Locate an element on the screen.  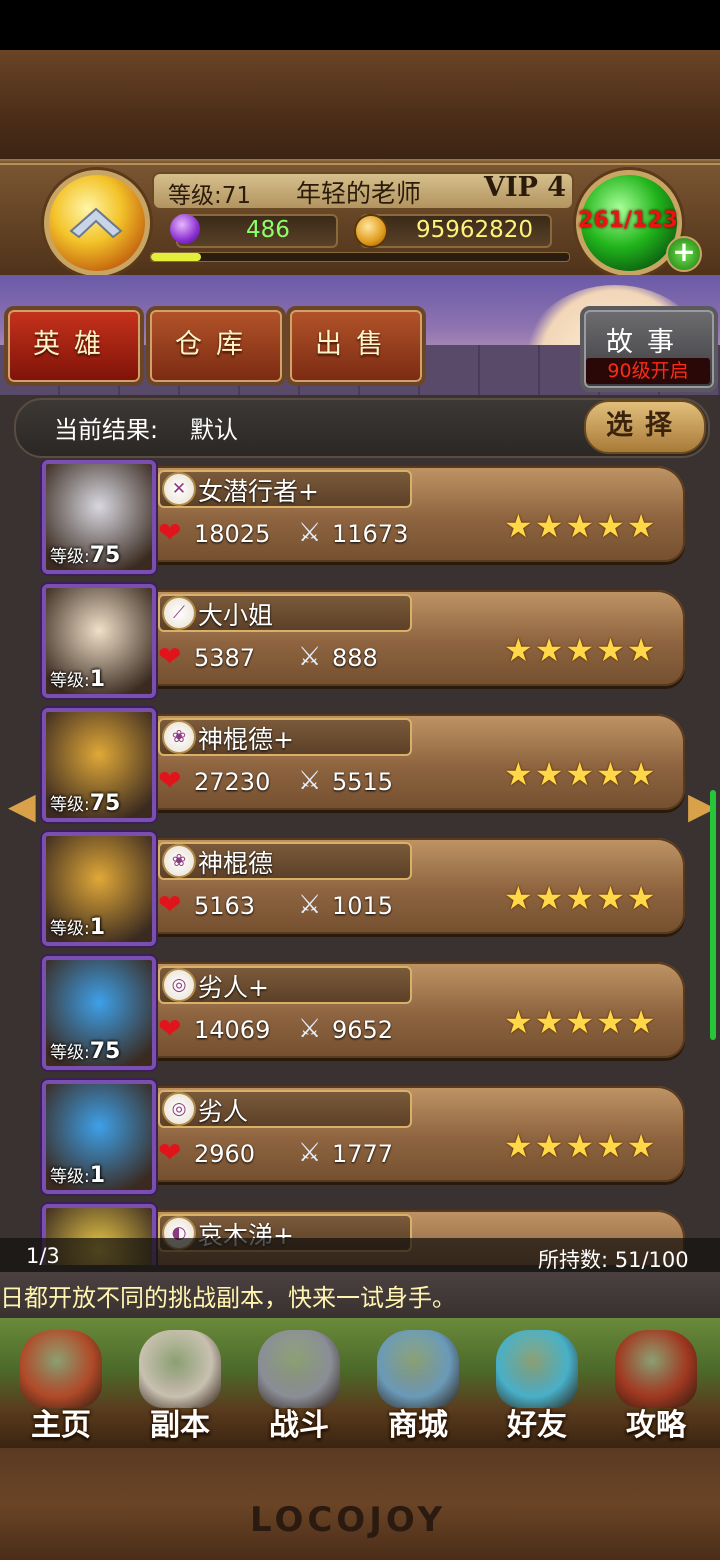
prev-page-arrow-icon: ◀ is located at coordinates (22, 806).